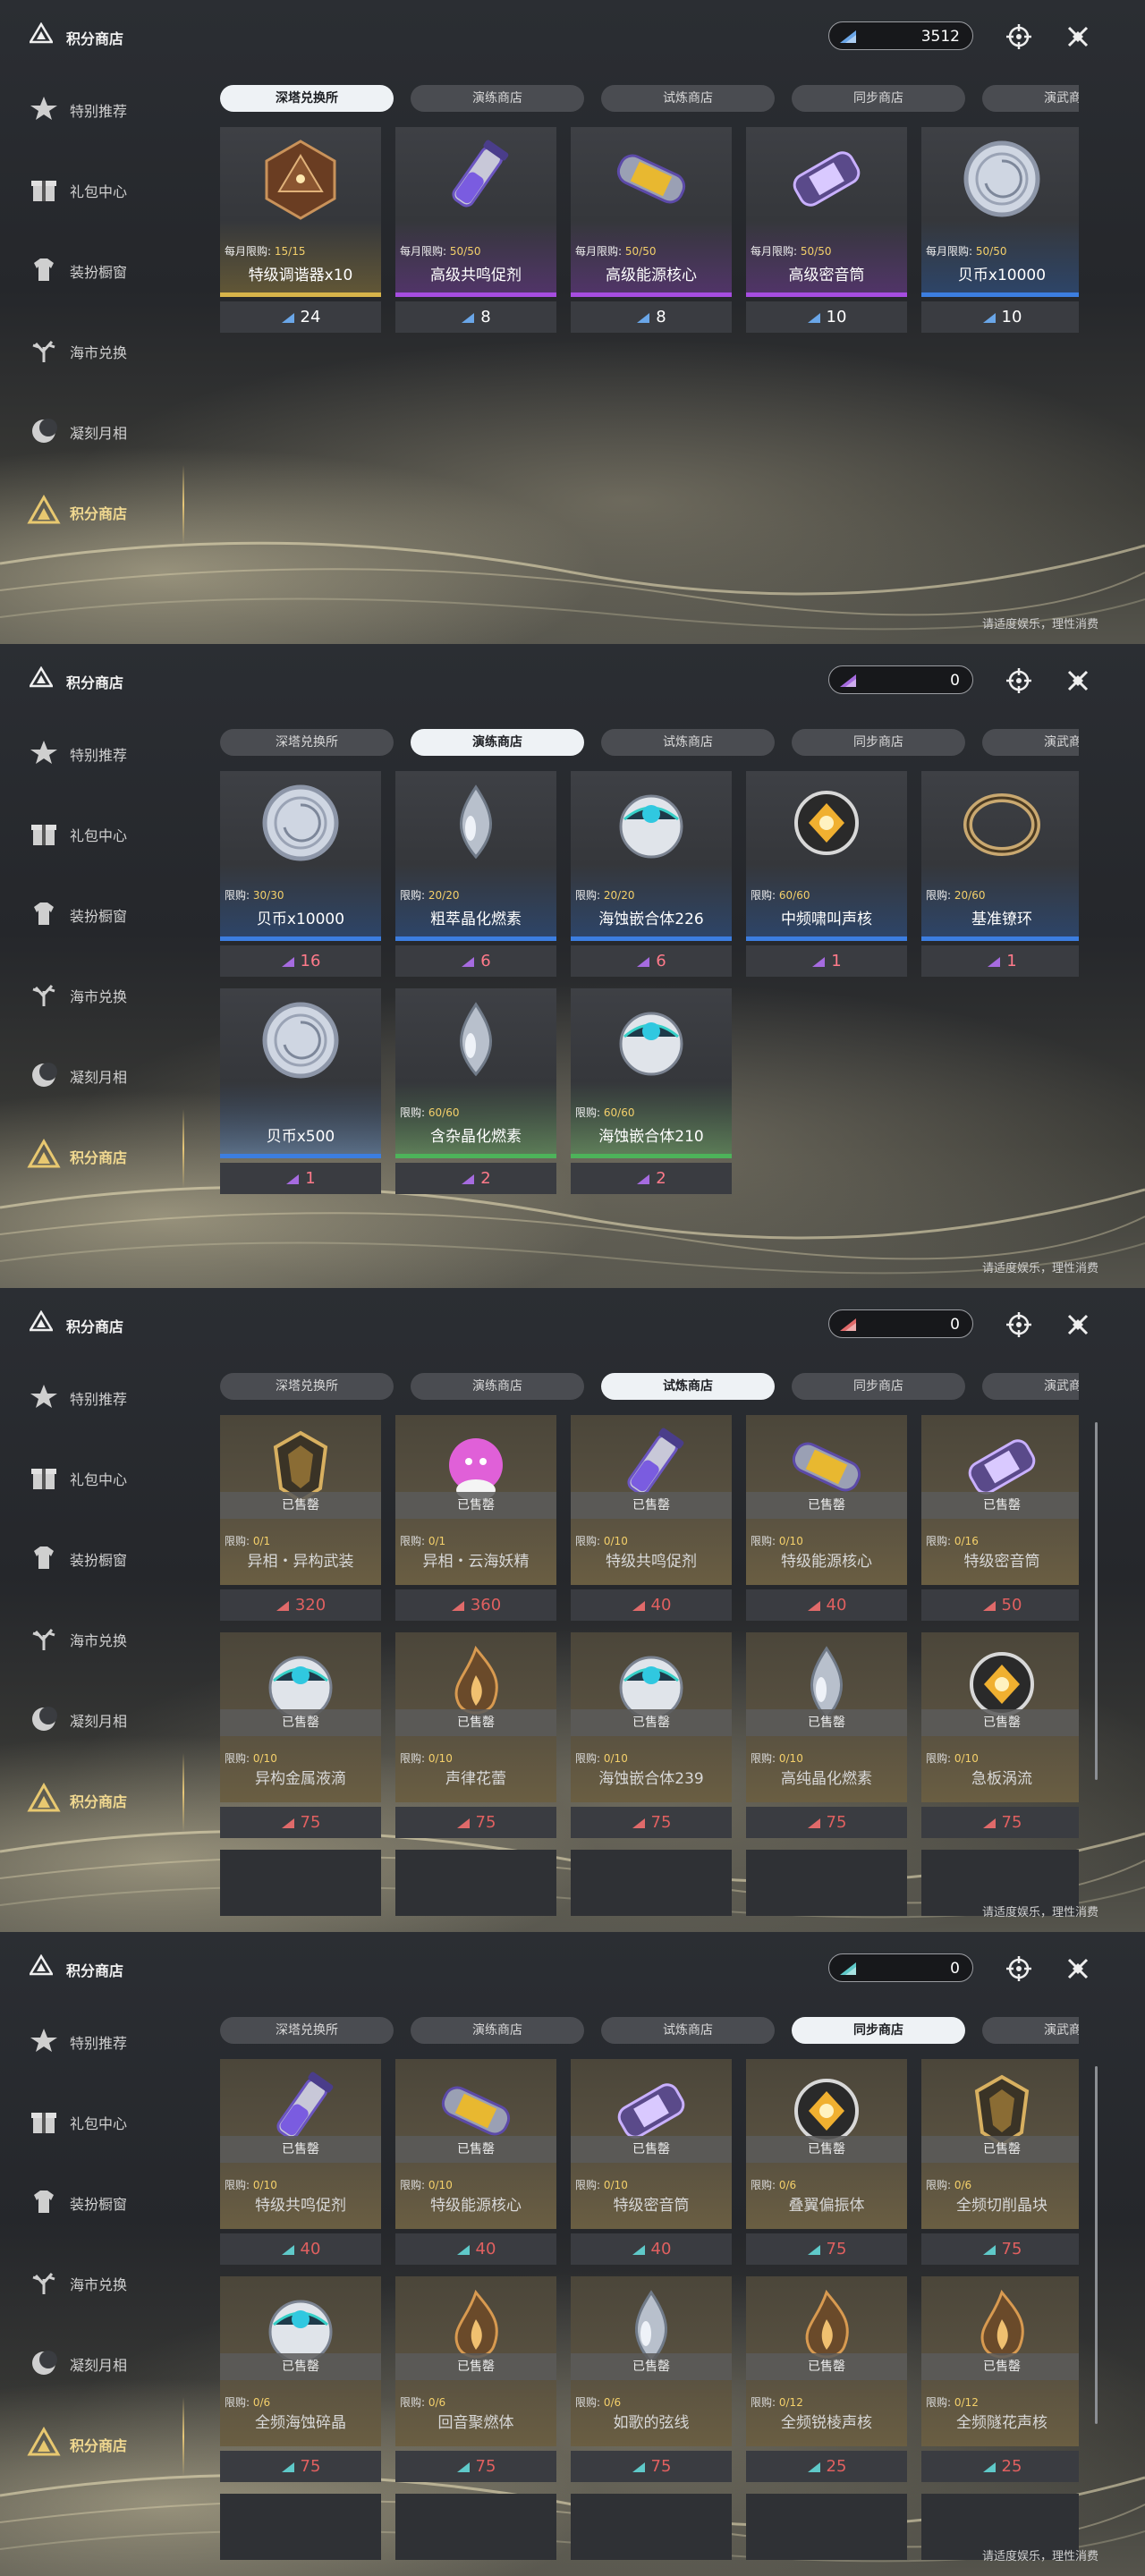  I want to click on shop-item-card: 限购: 20/20 海蚀嵌合体226 6, so click(651, 874).